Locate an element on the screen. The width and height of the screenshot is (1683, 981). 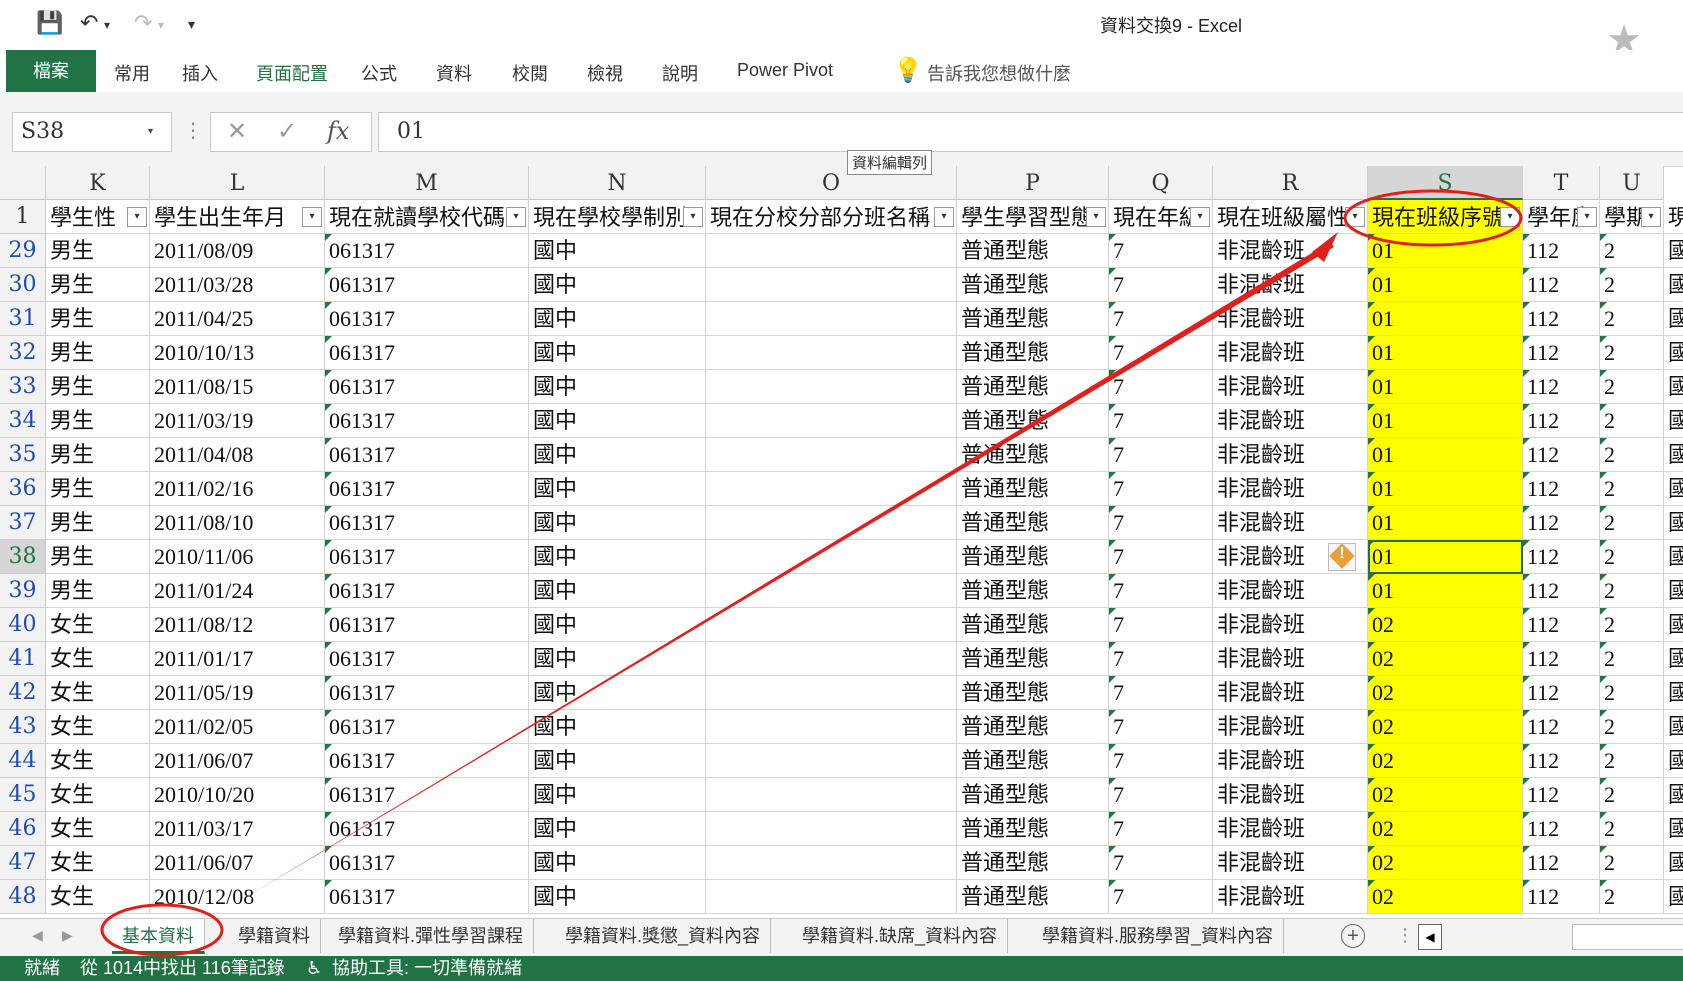
header-cell: 現在學校學制別 ▾ is located at coordinates (617, 217).